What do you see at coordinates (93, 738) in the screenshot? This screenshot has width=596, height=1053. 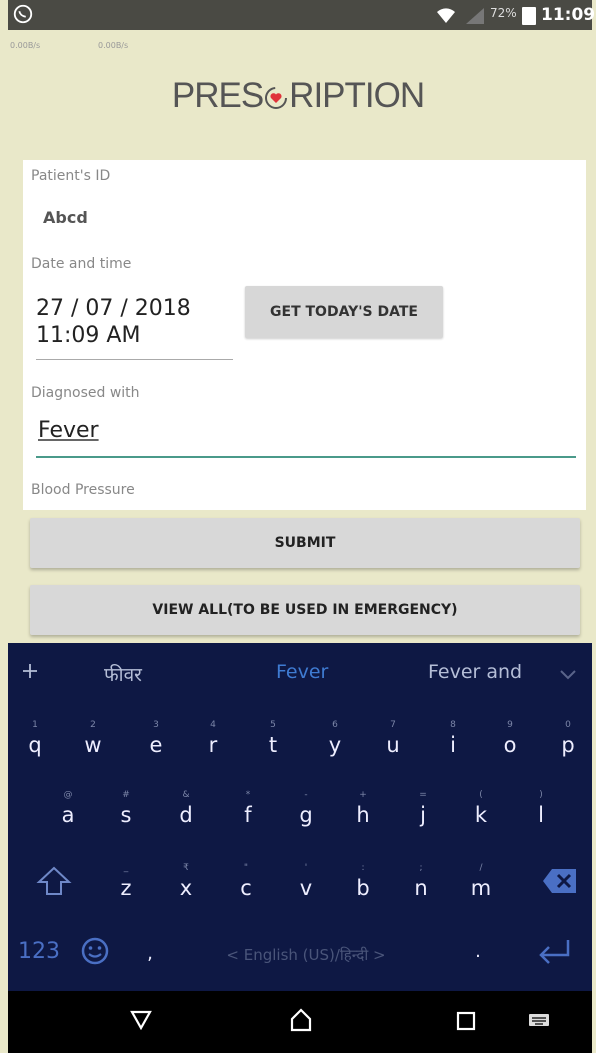 I see `key-w: 2w` at bounding box center [93, 738].